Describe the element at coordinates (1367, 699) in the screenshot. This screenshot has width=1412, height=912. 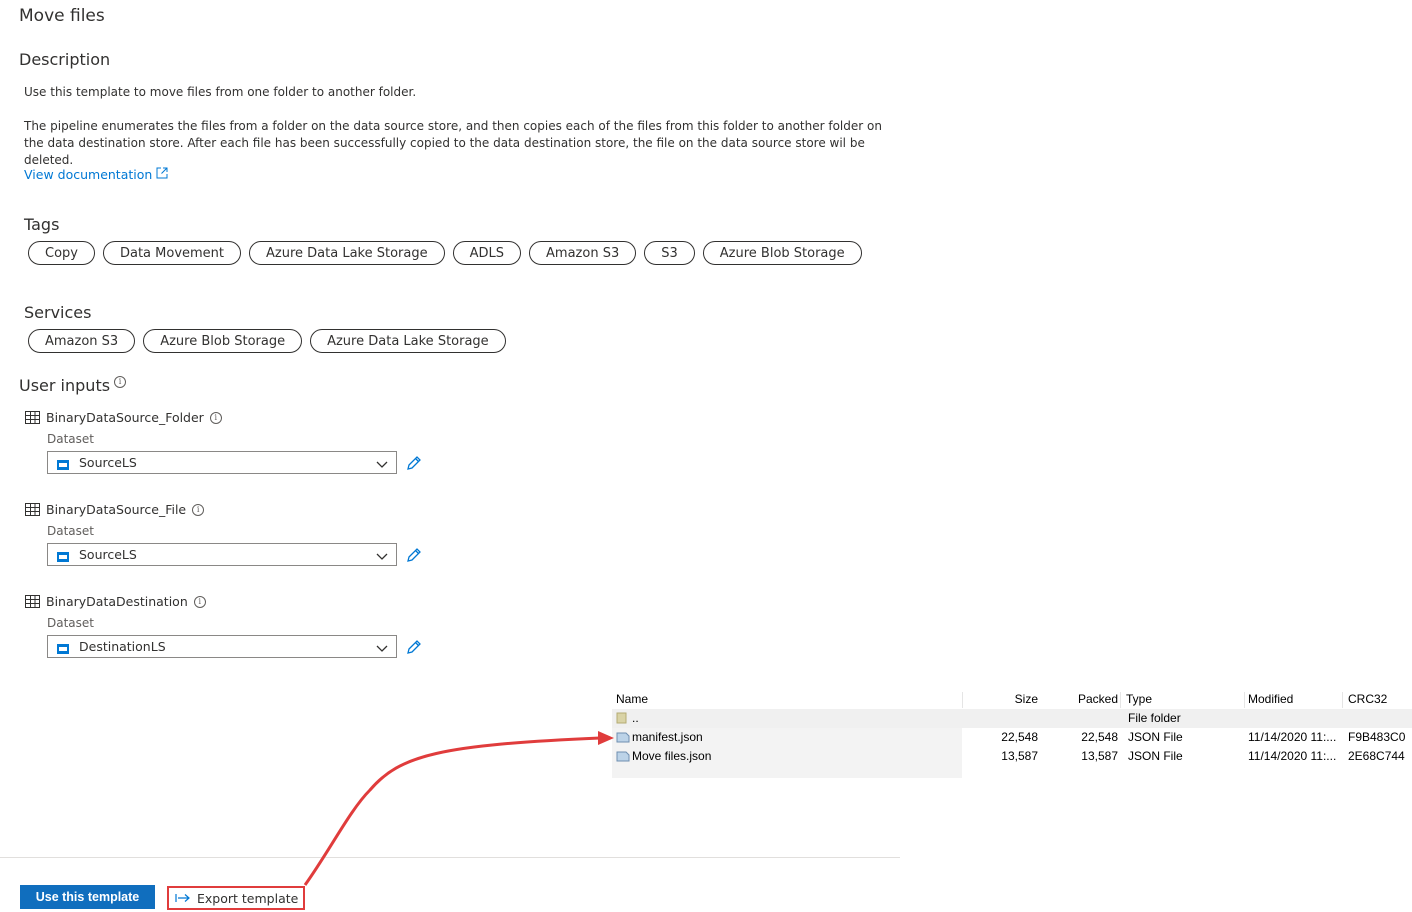
I see `column-header-crc32: CRC32` at that location.